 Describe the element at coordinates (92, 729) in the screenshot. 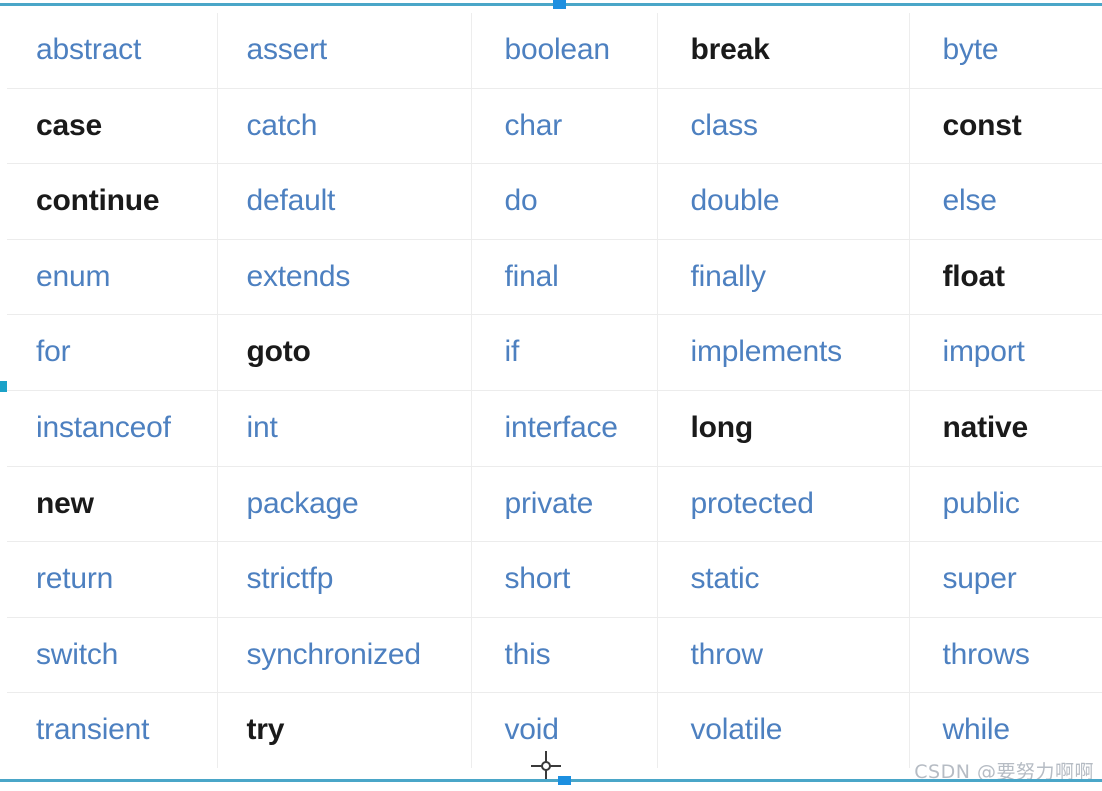

I see `keyword-link: transient` at that location.